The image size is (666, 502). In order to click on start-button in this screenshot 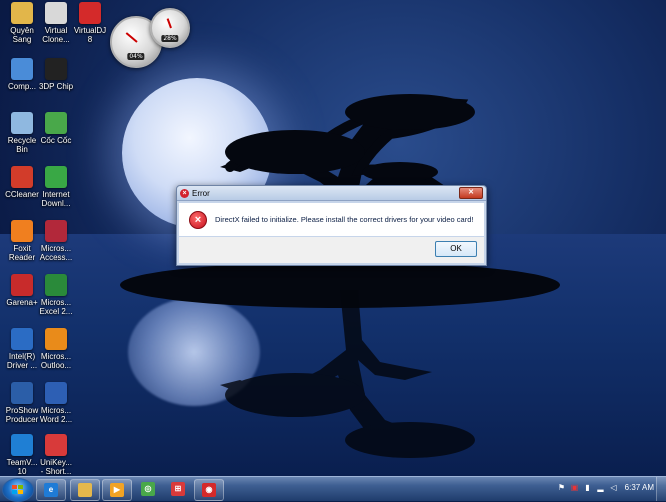, I will do `click(18, 490)`.